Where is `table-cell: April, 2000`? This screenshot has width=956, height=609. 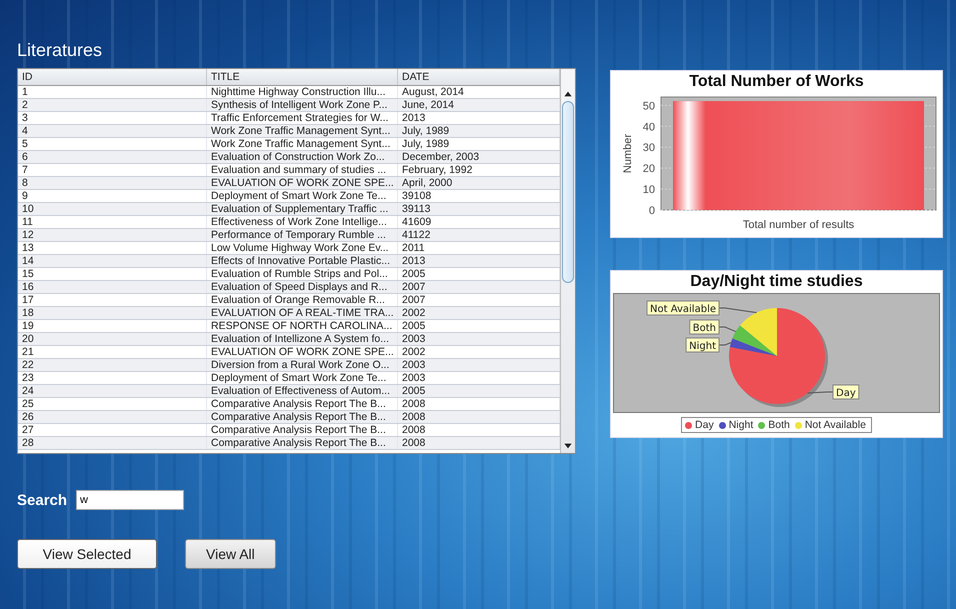
table-cell: April, 2000 is located at coordinates (479, 183).